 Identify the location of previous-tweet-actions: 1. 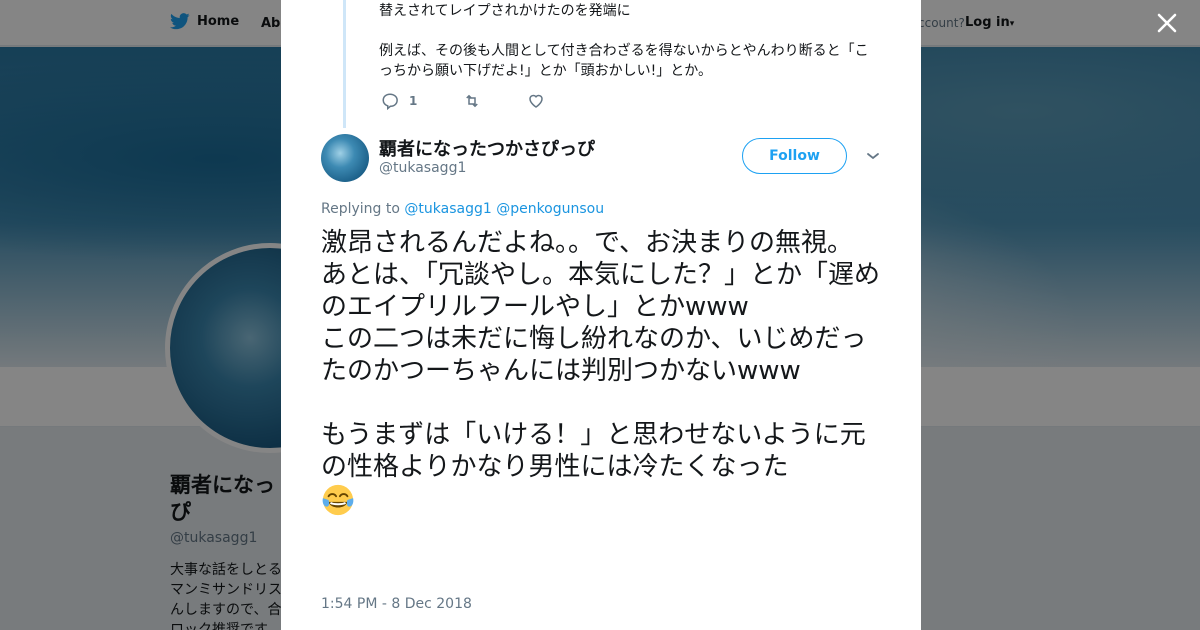
(486, 101).